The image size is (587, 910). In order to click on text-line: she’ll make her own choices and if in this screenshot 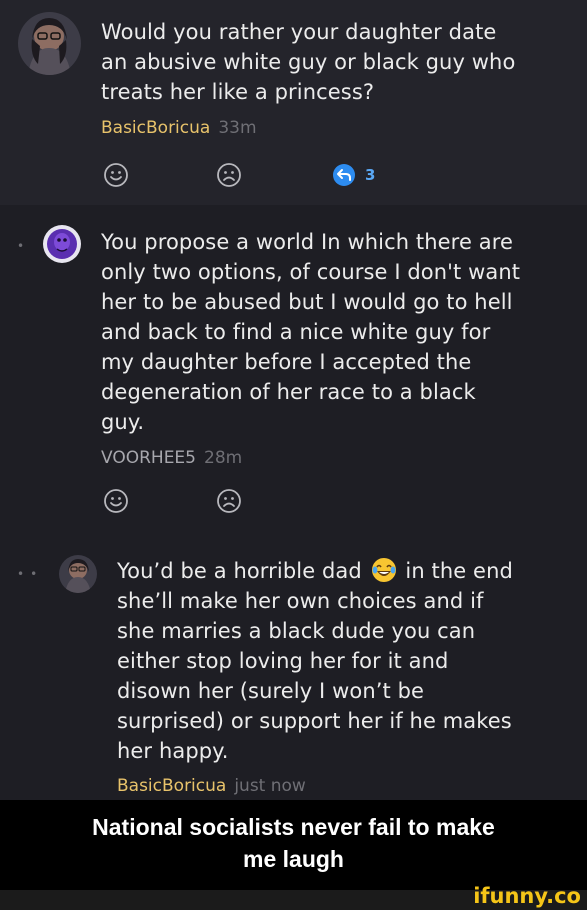, I will do `click(300, 601)`.